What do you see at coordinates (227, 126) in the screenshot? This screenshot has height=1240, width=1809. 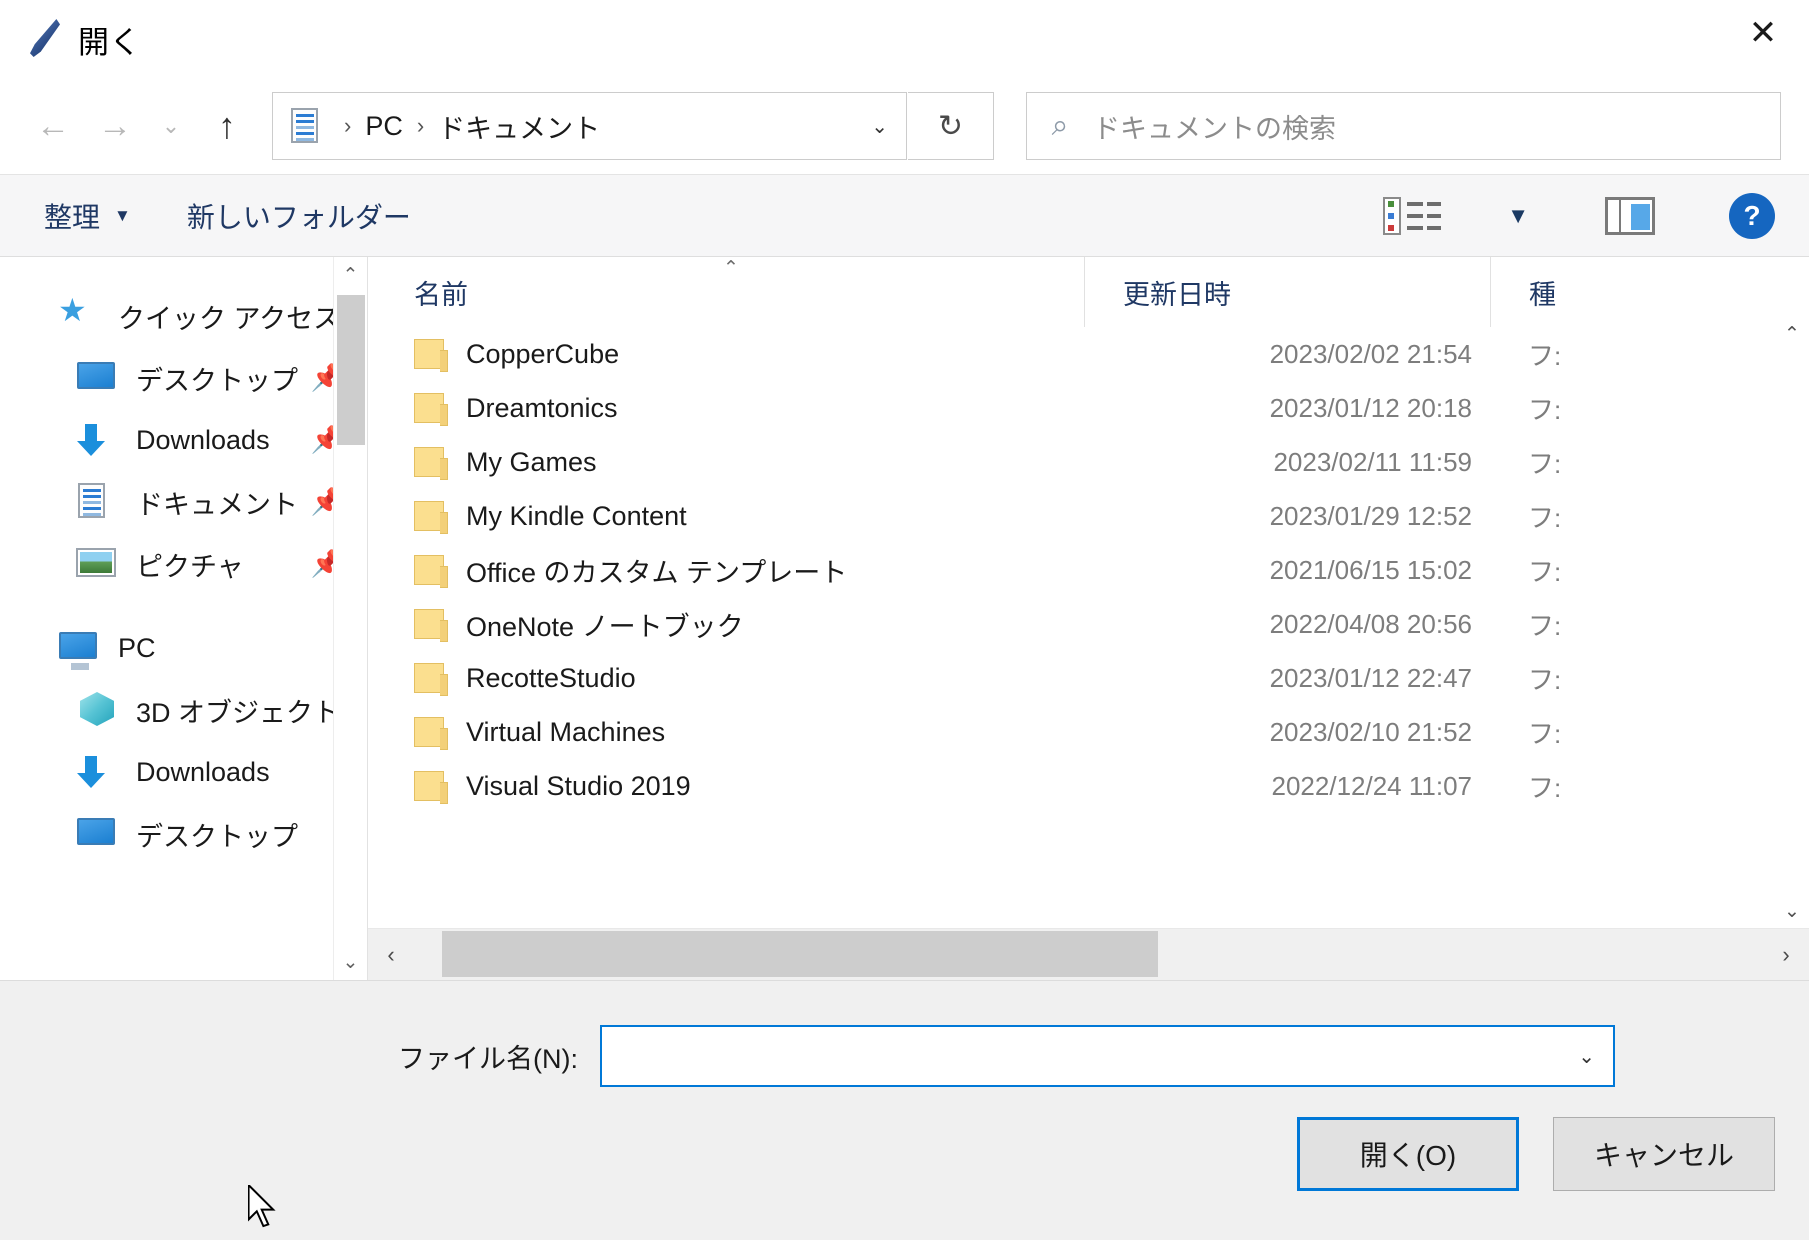 I see `up-button: ↑` at bounding box center [227, 126].